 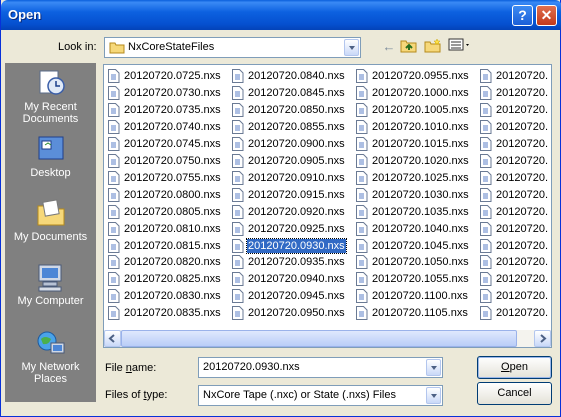 I want to click on horizontal-scrollbar, so click(x=327, y=338).